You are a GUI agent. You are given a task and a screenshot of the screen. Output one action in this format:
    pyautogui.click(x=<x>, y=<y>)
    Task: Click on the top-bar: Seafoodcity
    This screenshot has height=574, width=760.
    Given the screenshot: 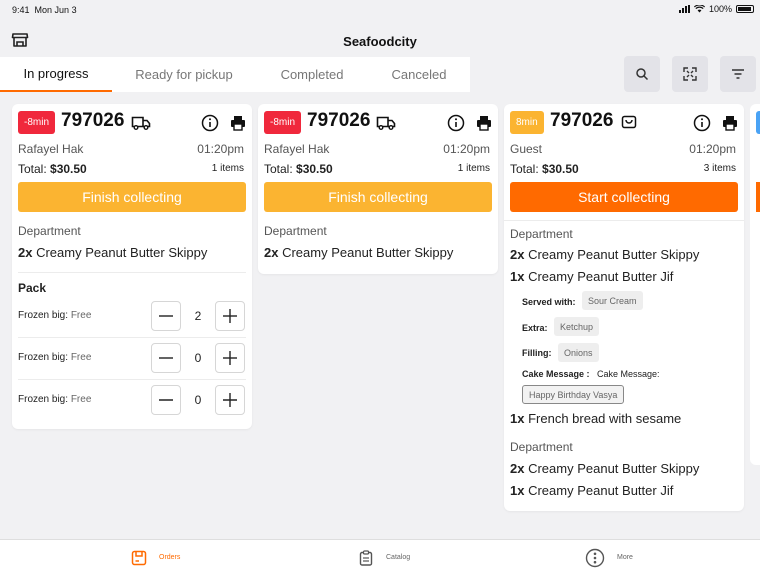 What is the action you would take?
    pyautogui.click(x=380, y=40)
    